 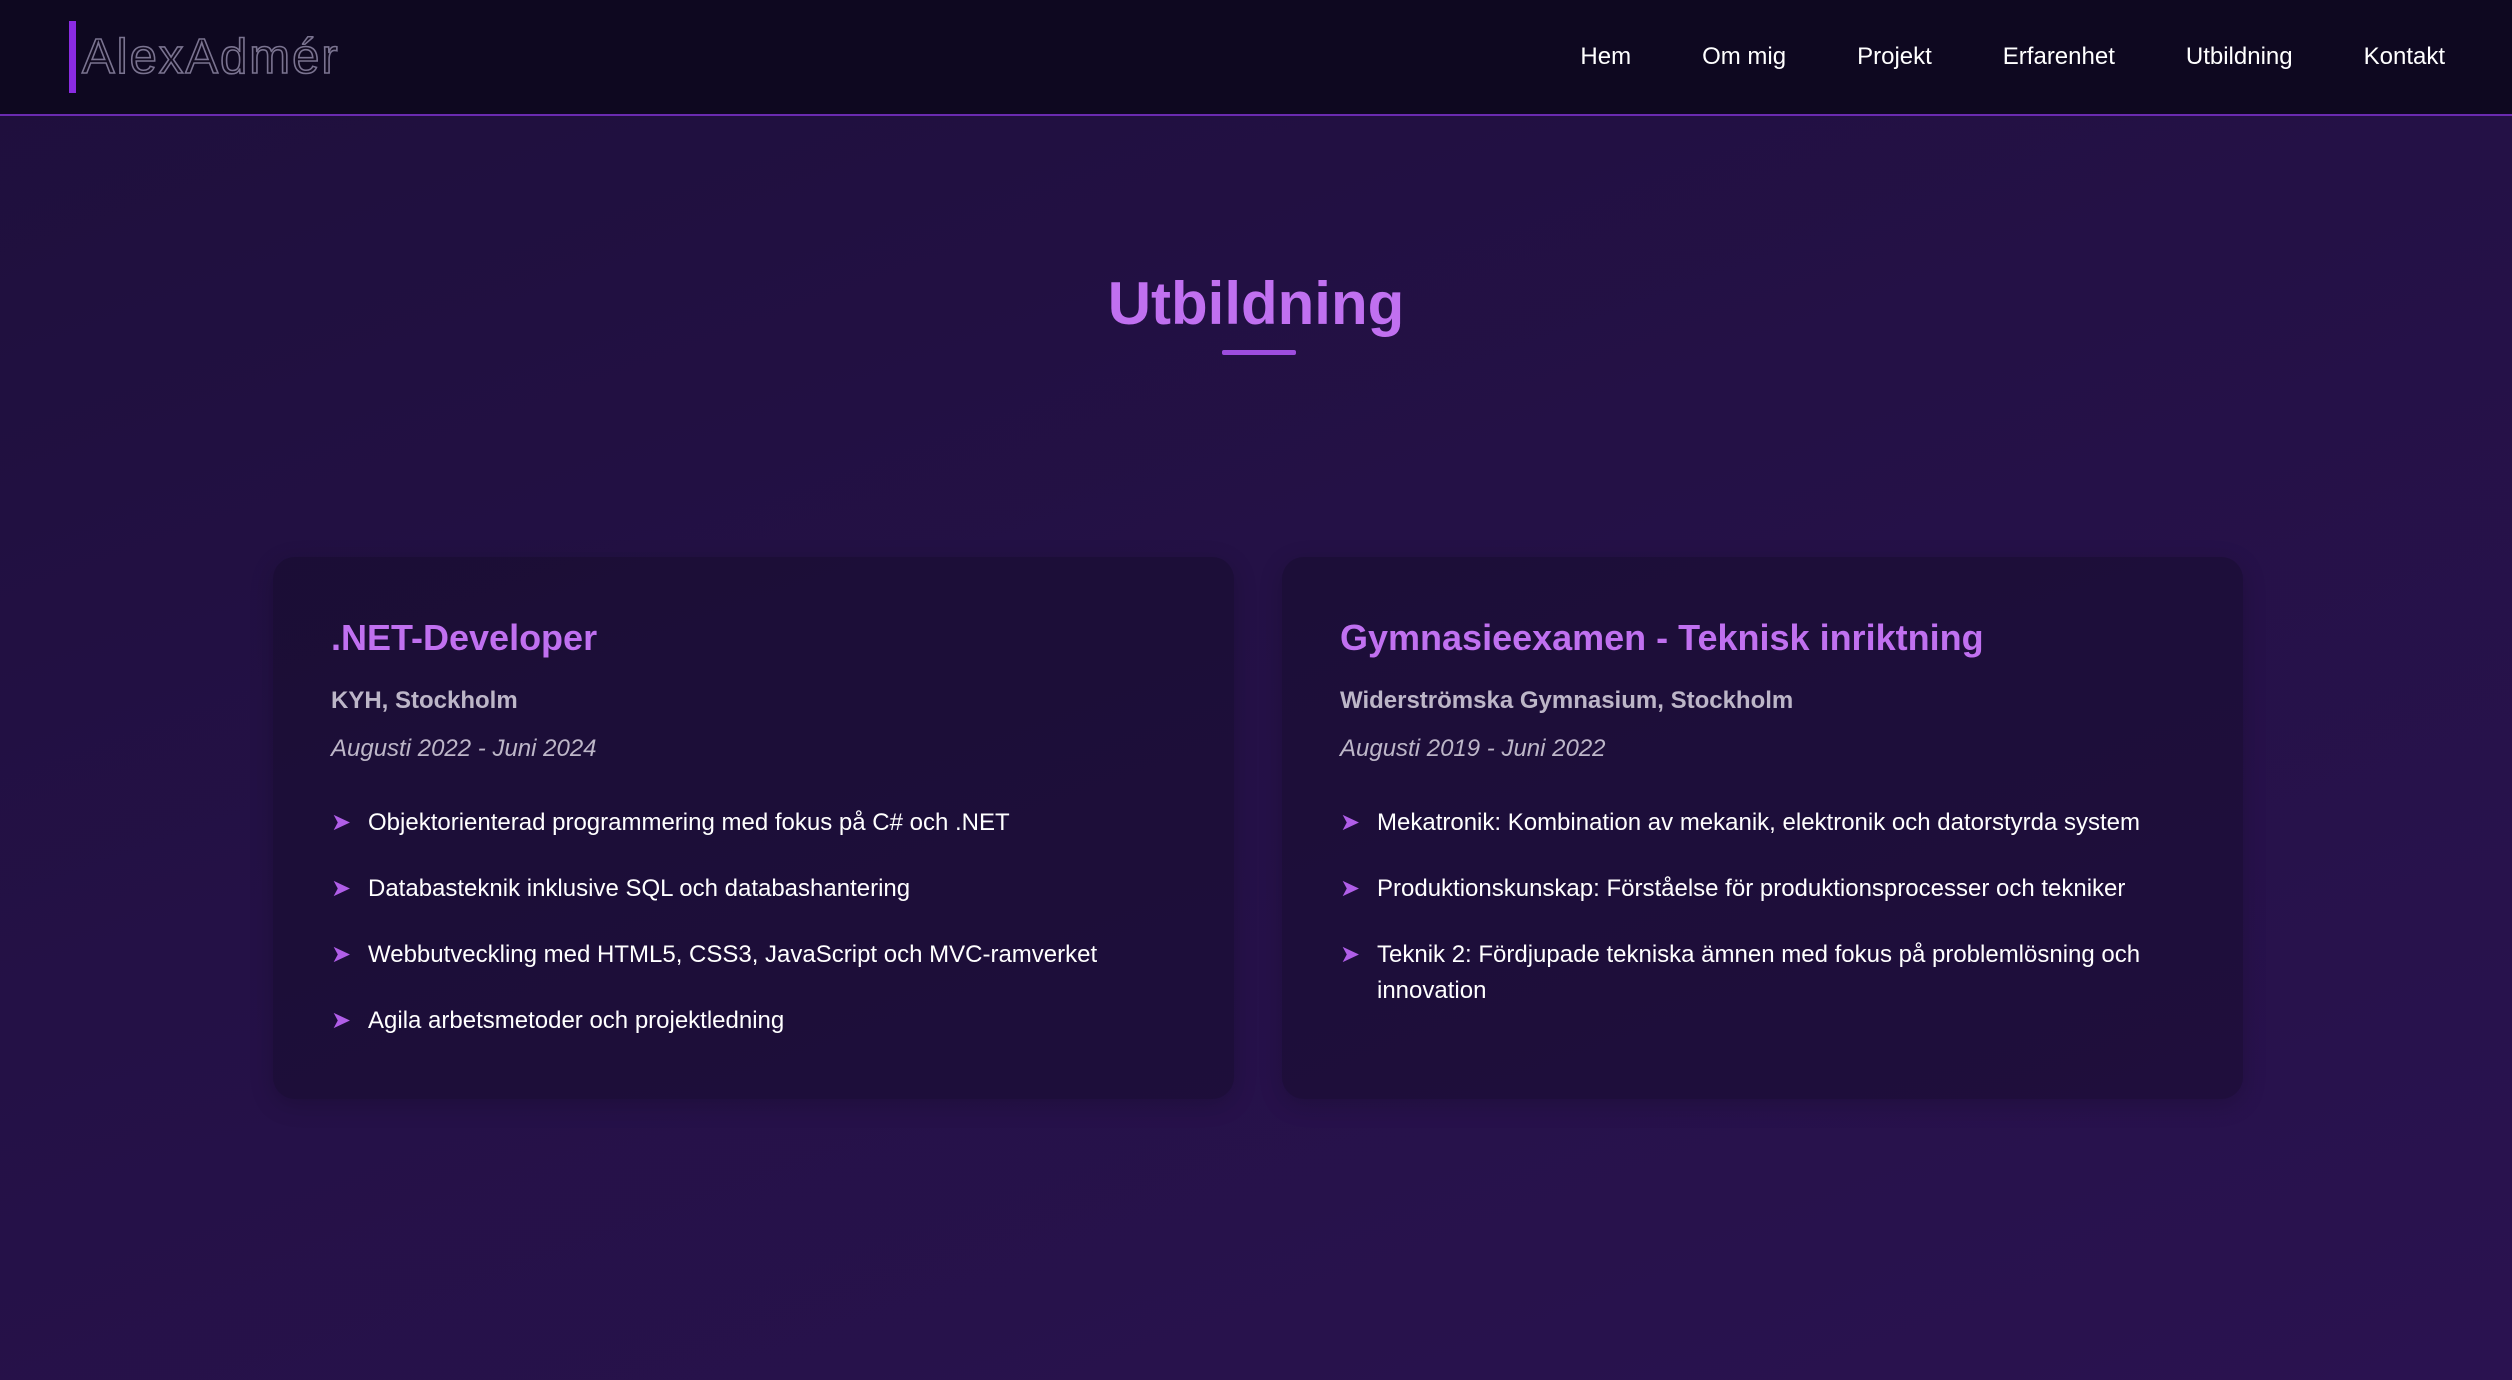 I want to click on education-title: Gymnasieexamen - Teknisk inriktning, so click(x=1662, y=637).